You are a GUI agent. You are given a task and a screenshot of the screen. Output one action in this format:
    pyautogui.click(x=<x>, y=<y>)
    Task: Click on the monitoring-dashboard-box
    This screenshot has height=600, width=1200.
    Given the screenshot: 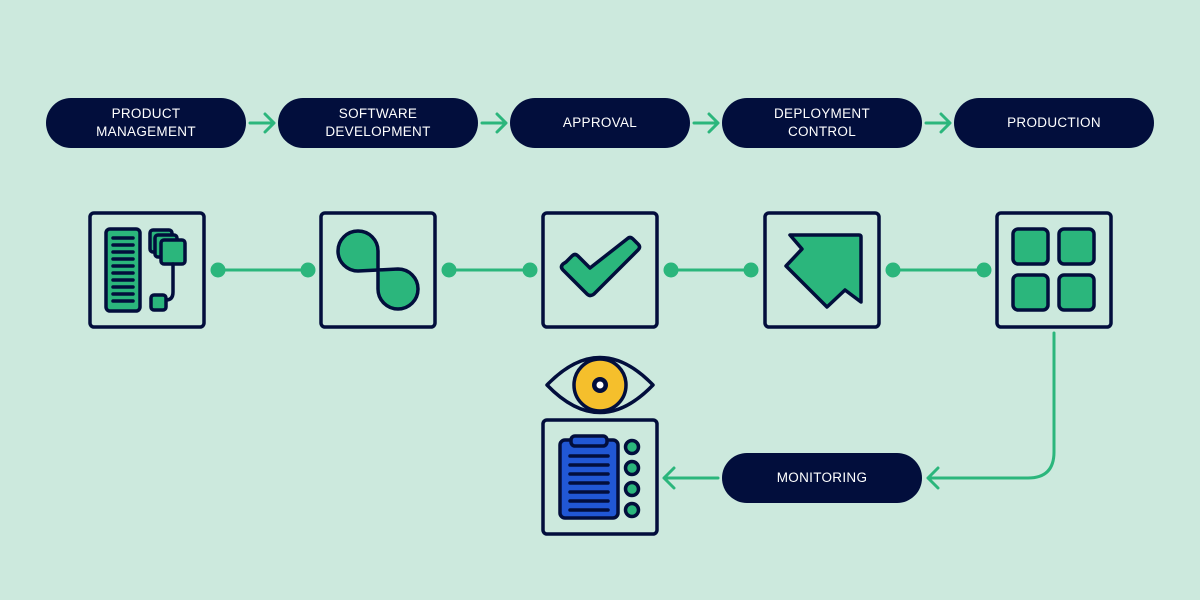 What is the action you would take?
    pyautogui.click(x=600, y=477)
    